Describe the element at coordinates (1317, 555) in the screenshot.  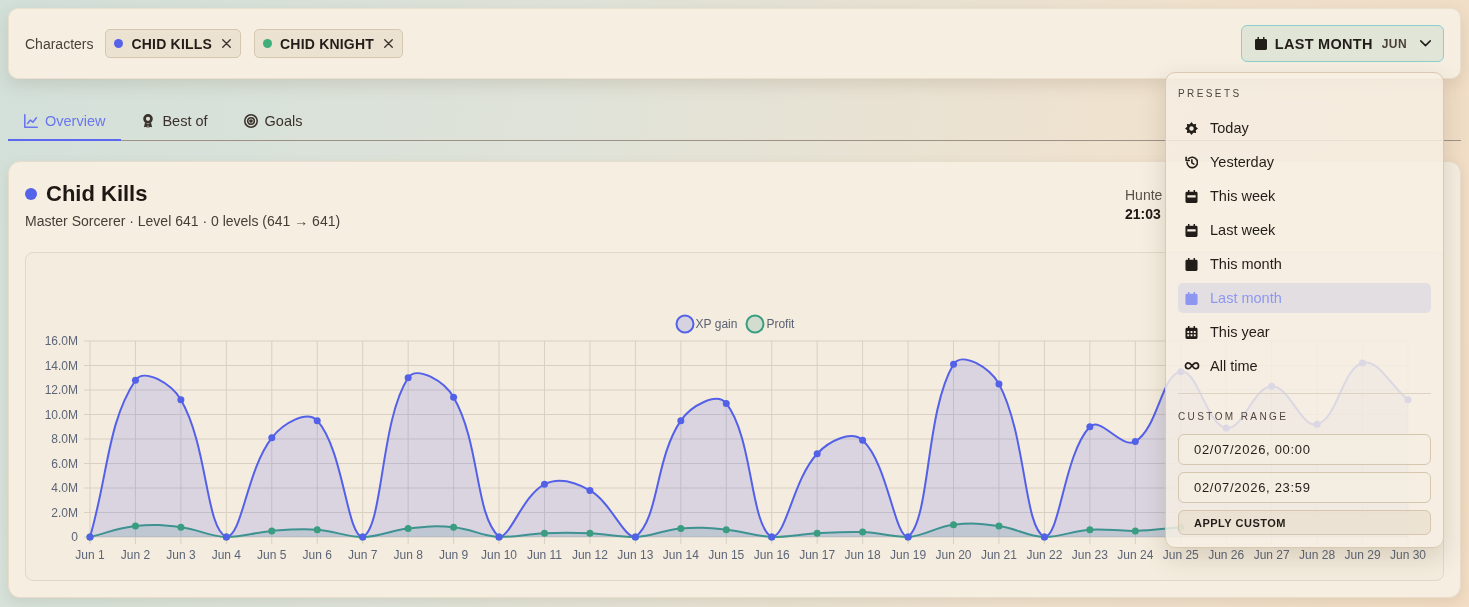
I see `x-axis-label: Jun 28` at that location.